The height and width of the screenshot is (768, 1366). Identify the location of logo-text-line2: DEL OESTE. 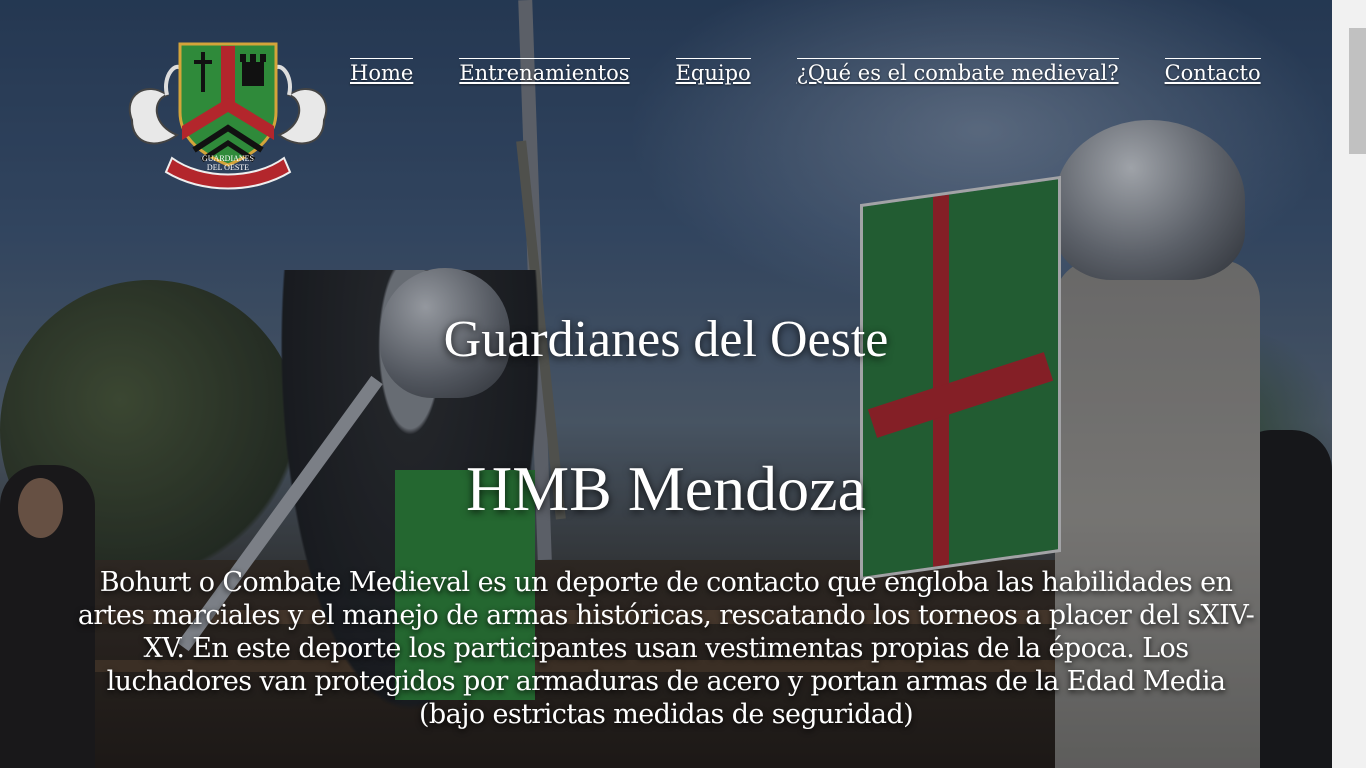
(228, 167).